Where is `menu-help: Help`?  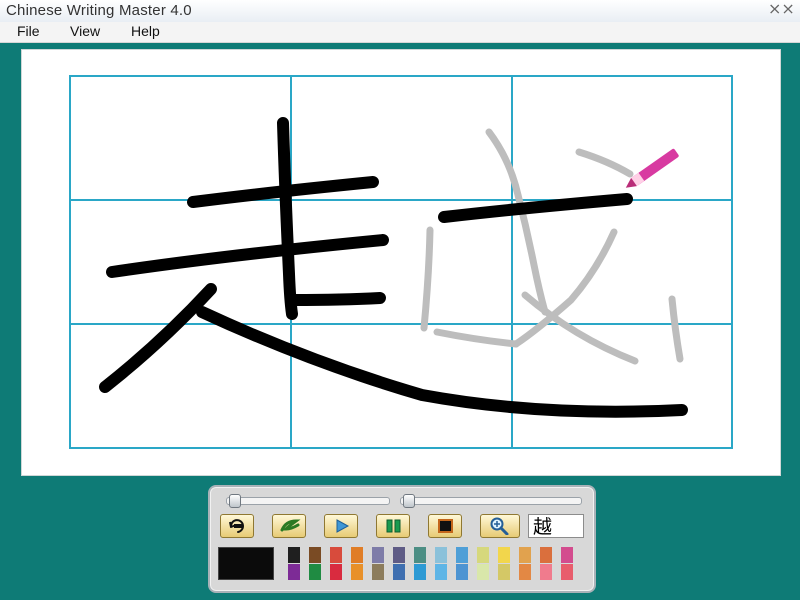
menu-help: Help is located at coordinates (145, 31).